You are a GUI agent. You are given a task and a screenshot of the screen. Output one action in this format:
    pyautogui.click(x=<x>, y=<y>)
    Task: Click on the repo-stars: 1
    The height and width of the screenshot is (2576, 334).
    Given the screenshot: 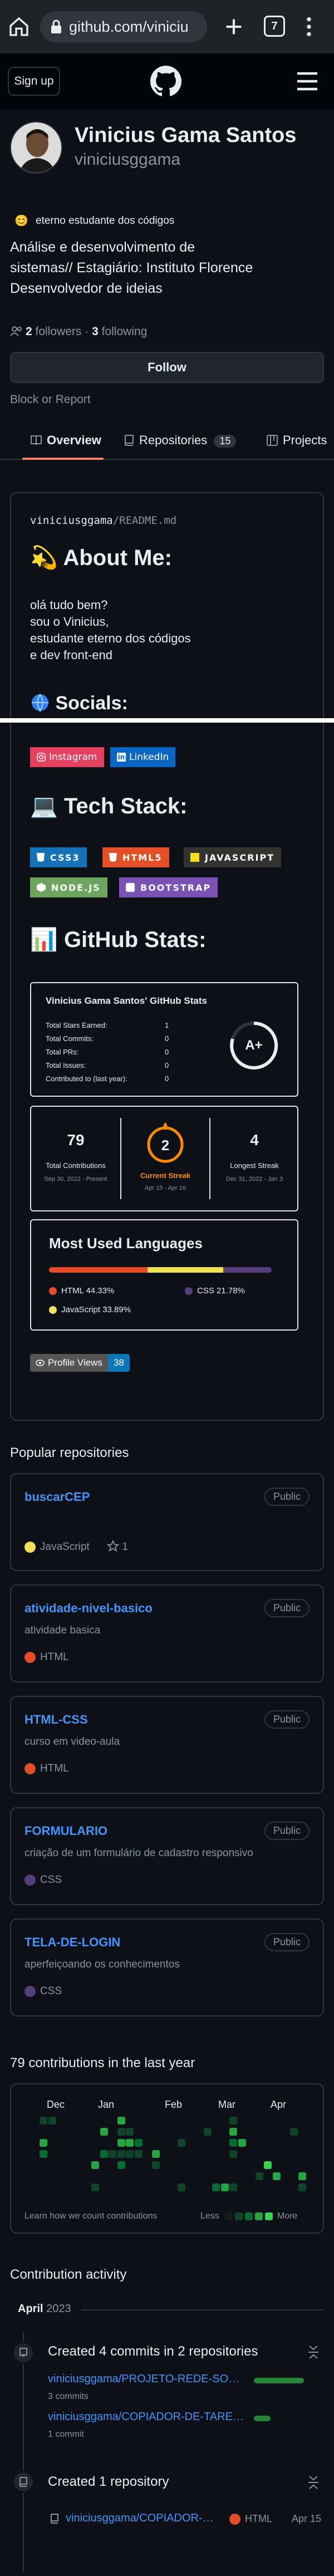 What is the action you would take?
    pyautogui.click(x=125, y=1547)
    